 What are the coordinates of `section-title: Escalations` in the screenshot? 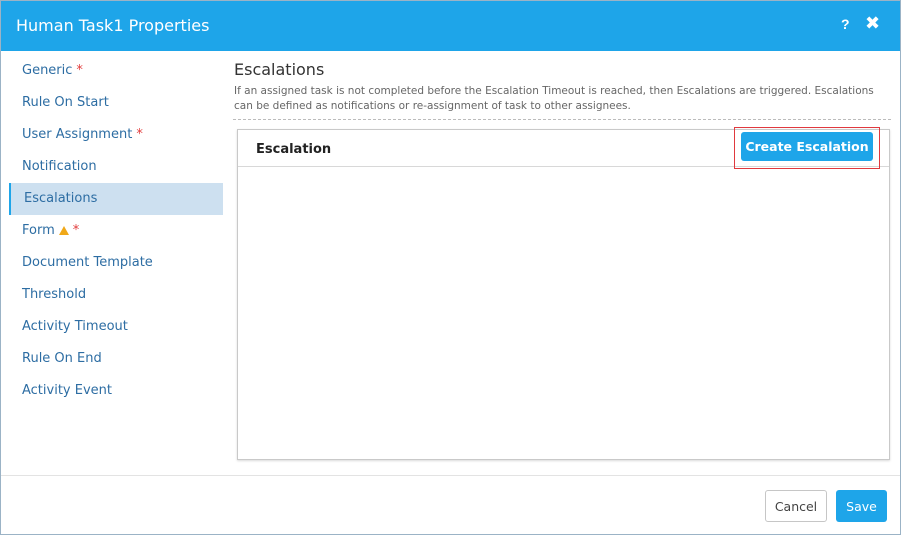 It's located at (279, 69).